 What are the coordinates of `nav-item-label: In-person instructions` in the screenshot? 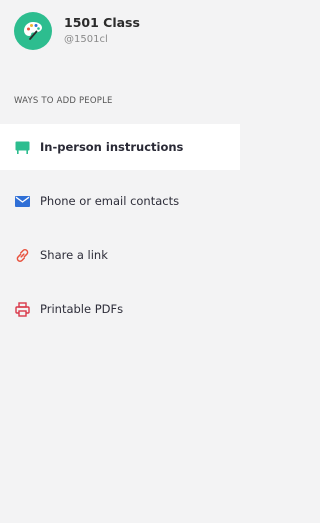 It's located at (112, 147).